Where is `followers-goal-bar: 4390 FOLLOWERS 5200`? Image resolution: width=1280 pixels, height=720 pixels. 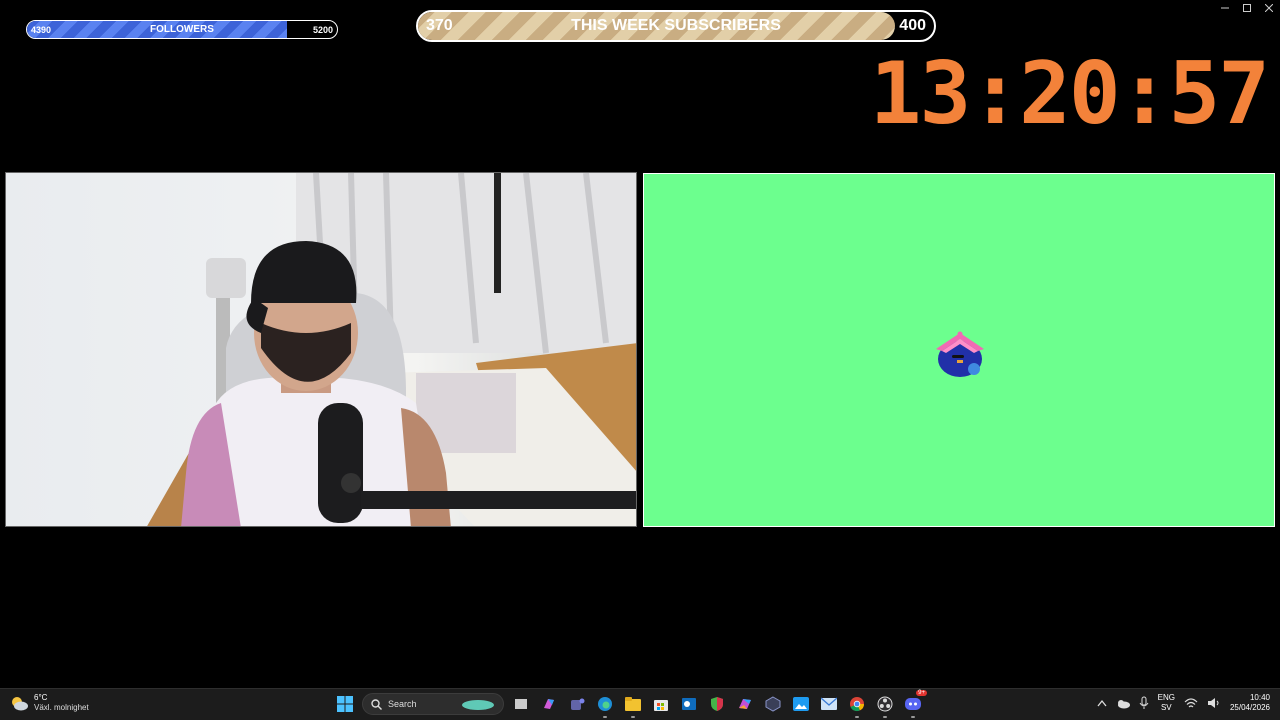
followers-goal-bar: 4390 FOLLOWERS 5200 is located at coordinates (182, 29).